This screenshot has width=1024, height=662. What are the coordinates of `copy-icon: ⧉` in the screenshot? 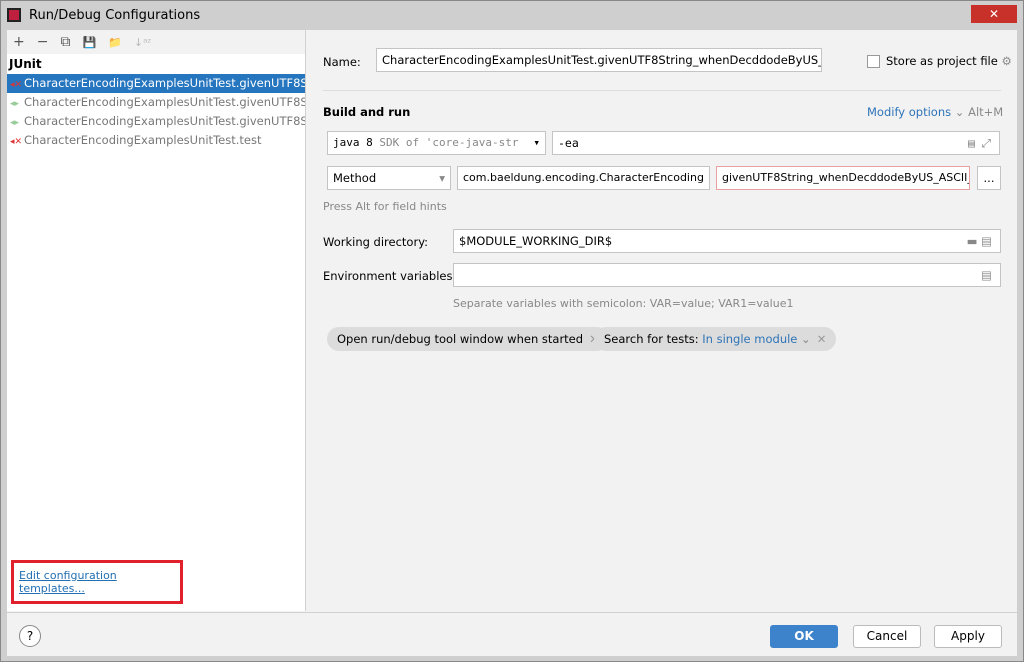 It's located at (65, 42).